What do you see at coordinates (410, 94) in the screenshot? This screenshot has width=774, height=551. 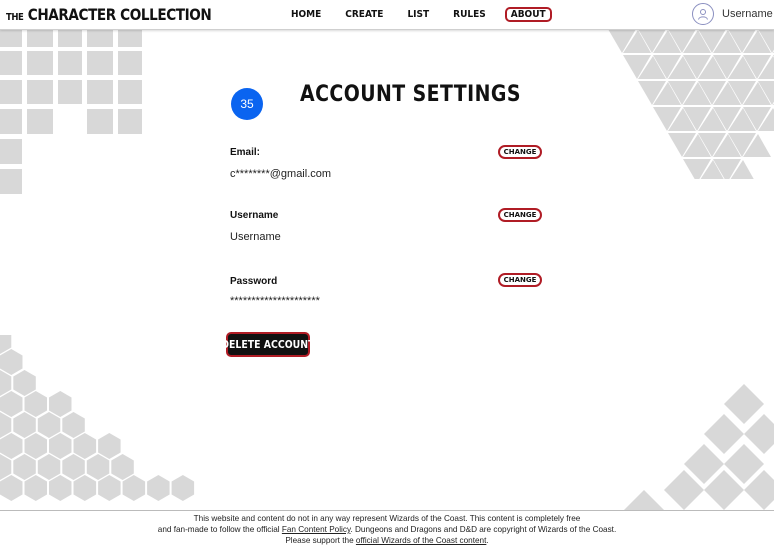 I see `page-title: ACCOUNT SETTINGS` at bounding box center [410, 94].